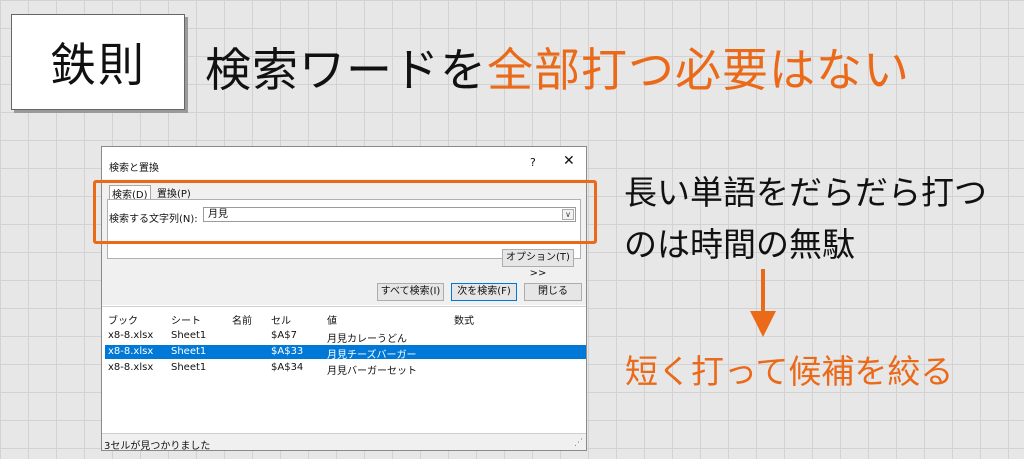 The image size is (1024, 459). I want to click on close-button: 閉じる, so click(553, 292).